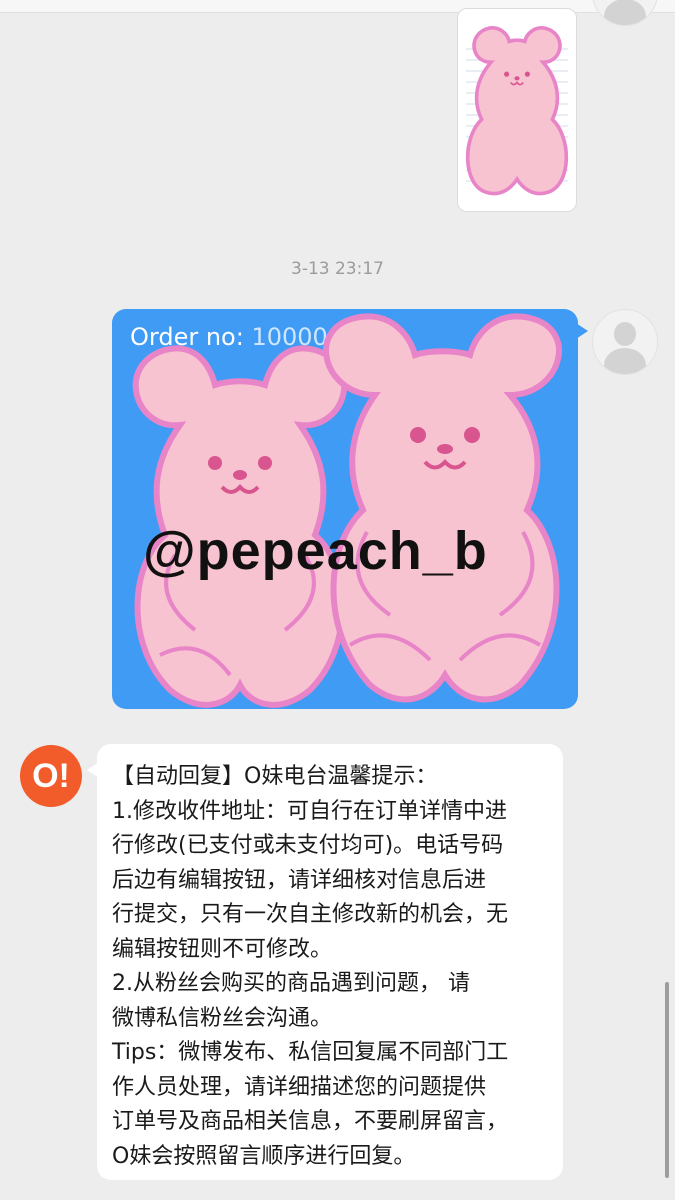 The image size is (675, 1200). I want to click on message-line: 行修改(已支付或未支付均可)。电话号码, so click(308, 845).